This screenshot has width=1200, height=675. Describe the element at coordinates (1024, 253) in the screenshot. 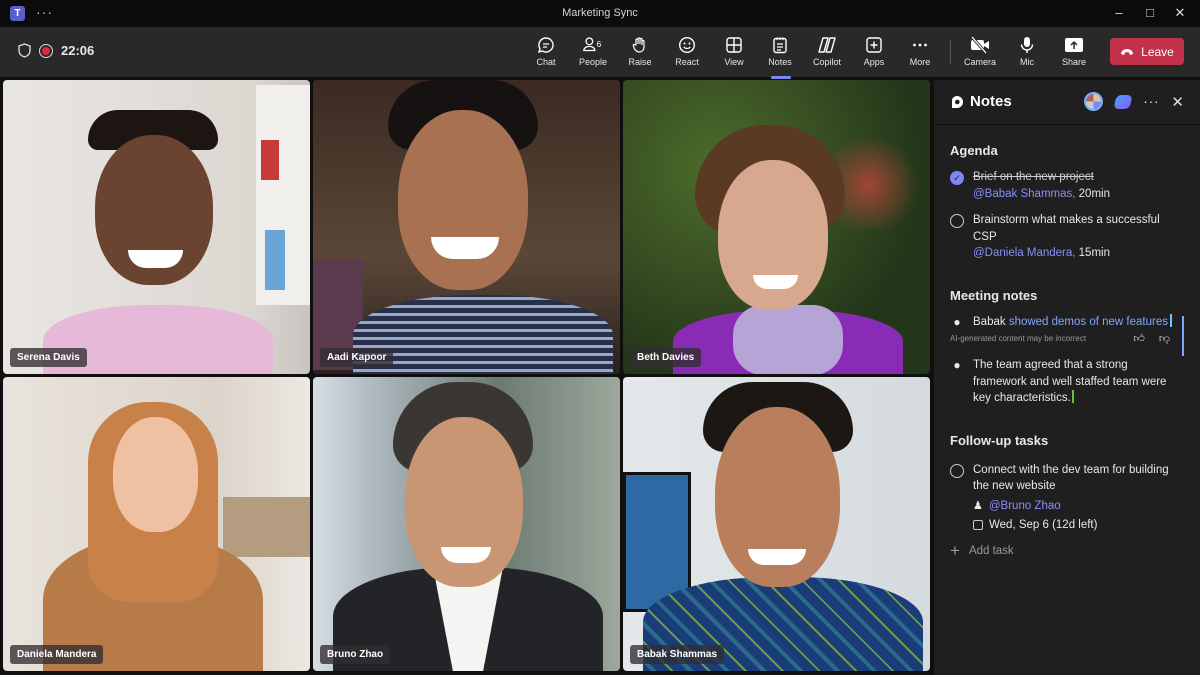

I see `mention: @Daniela Mandera,` at that location.